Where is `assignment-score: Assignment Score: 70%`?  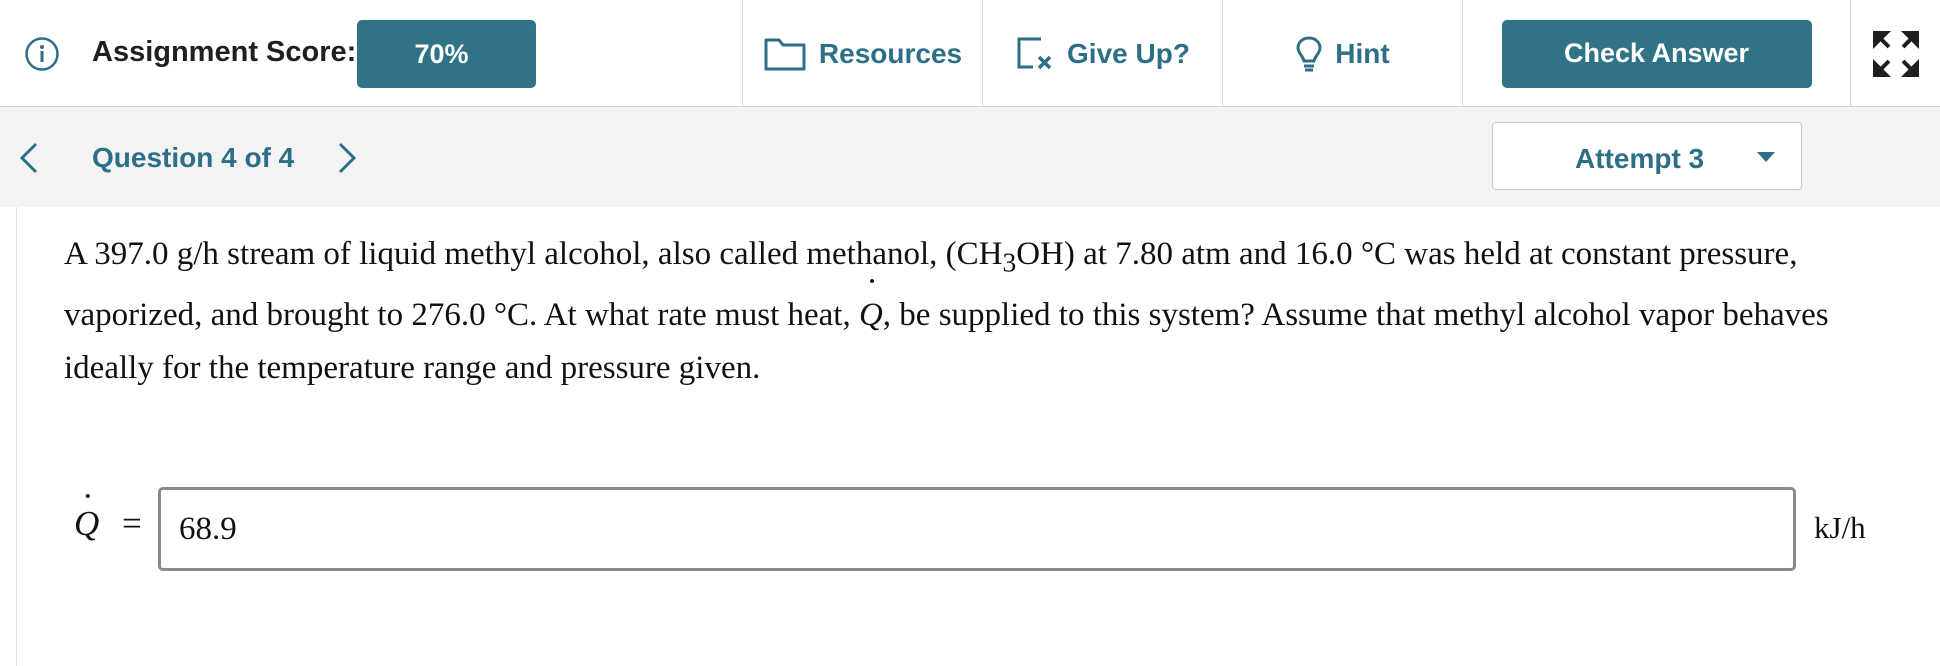 assignment-score: Assignment Score: 70% is located at coordinates (371, 53).